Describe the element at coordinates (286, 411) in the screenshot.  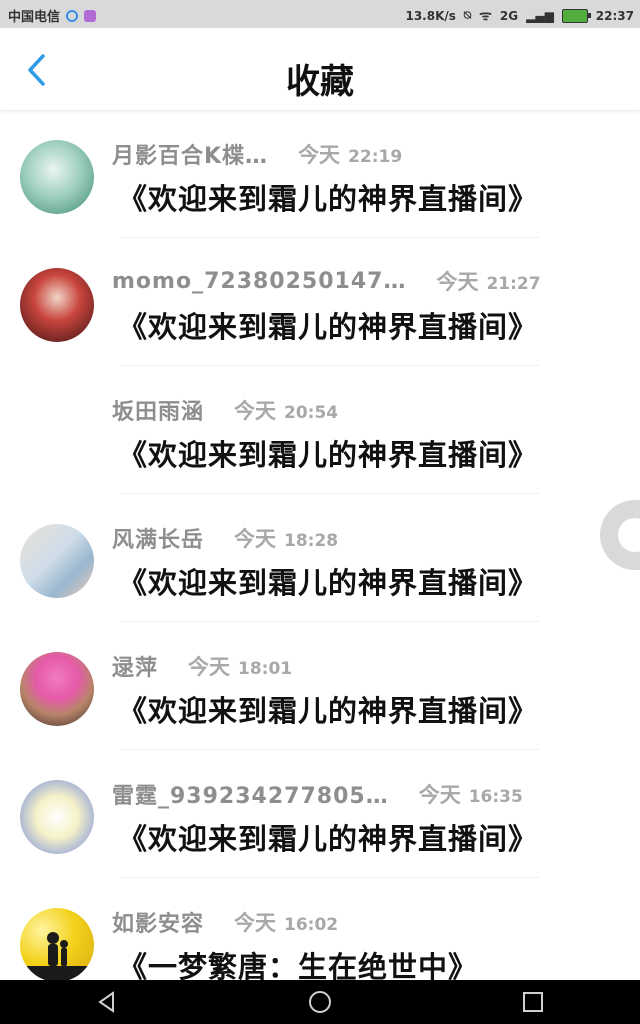
I see `timestamp: 今天 20:54` at that location.